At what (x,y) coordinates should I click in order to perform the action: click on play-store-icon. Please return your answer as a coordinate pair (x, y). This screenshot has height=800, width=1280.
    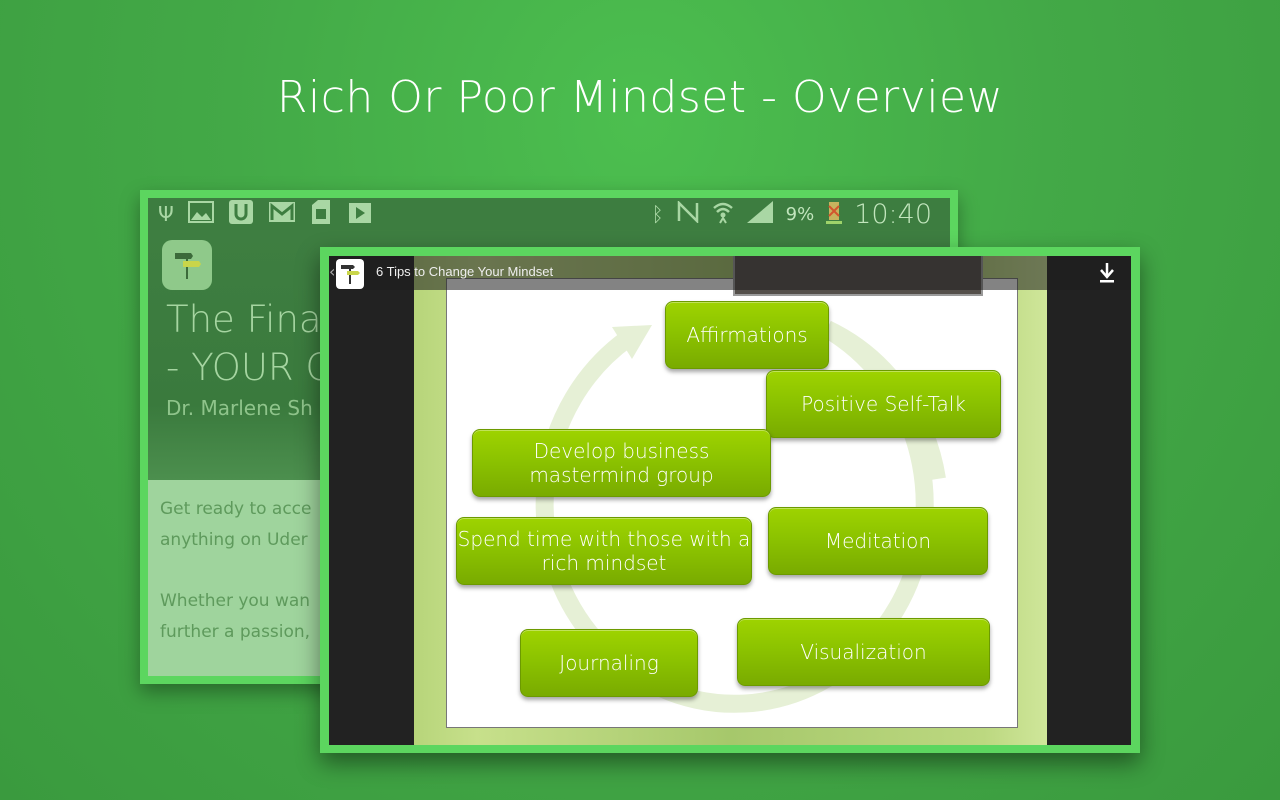
    Looking at the image, I should click on (360, 214).